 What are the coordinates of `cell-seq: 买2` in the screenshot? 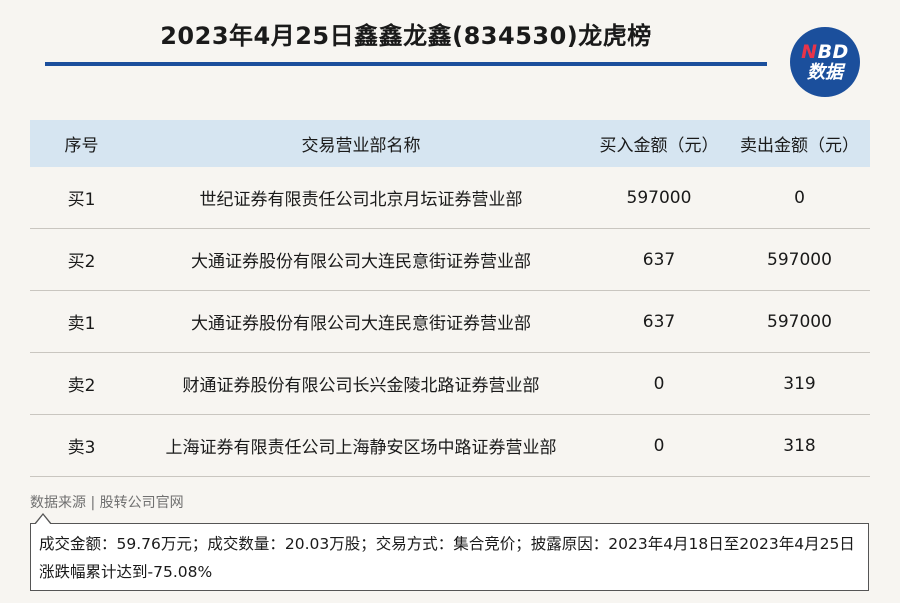 It's located at (81, 262).